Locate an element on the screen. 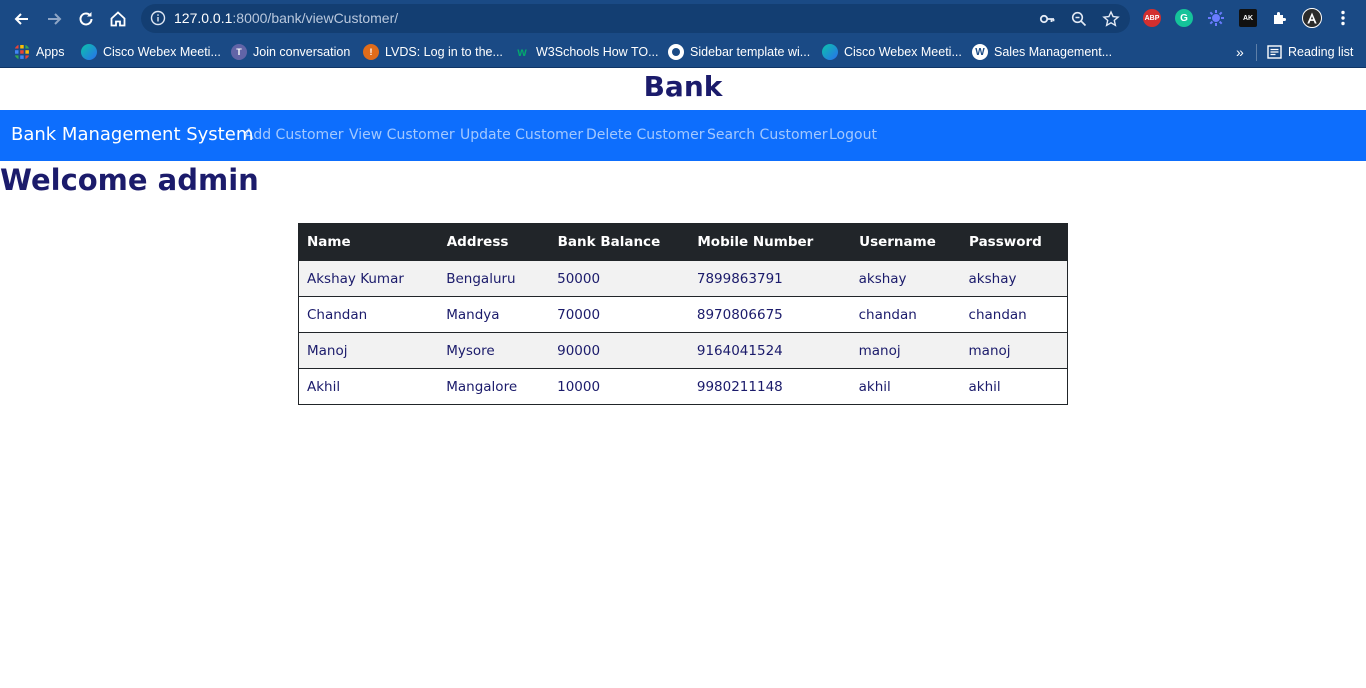 The image size is (1366, 688). nav-logout: Logout is located at coordinates (853, 135).